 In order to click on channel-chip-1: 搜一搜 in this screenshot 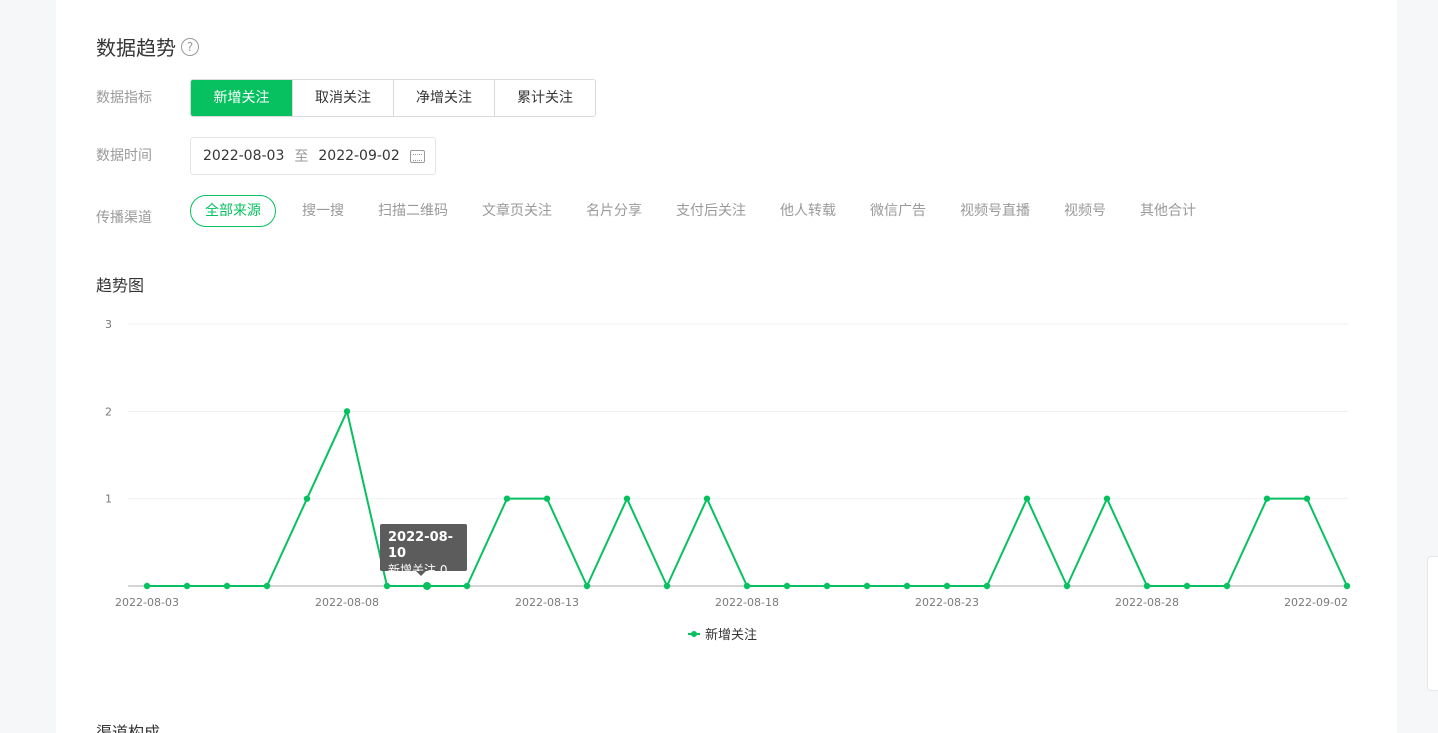, I will do `click(323, 211)`.